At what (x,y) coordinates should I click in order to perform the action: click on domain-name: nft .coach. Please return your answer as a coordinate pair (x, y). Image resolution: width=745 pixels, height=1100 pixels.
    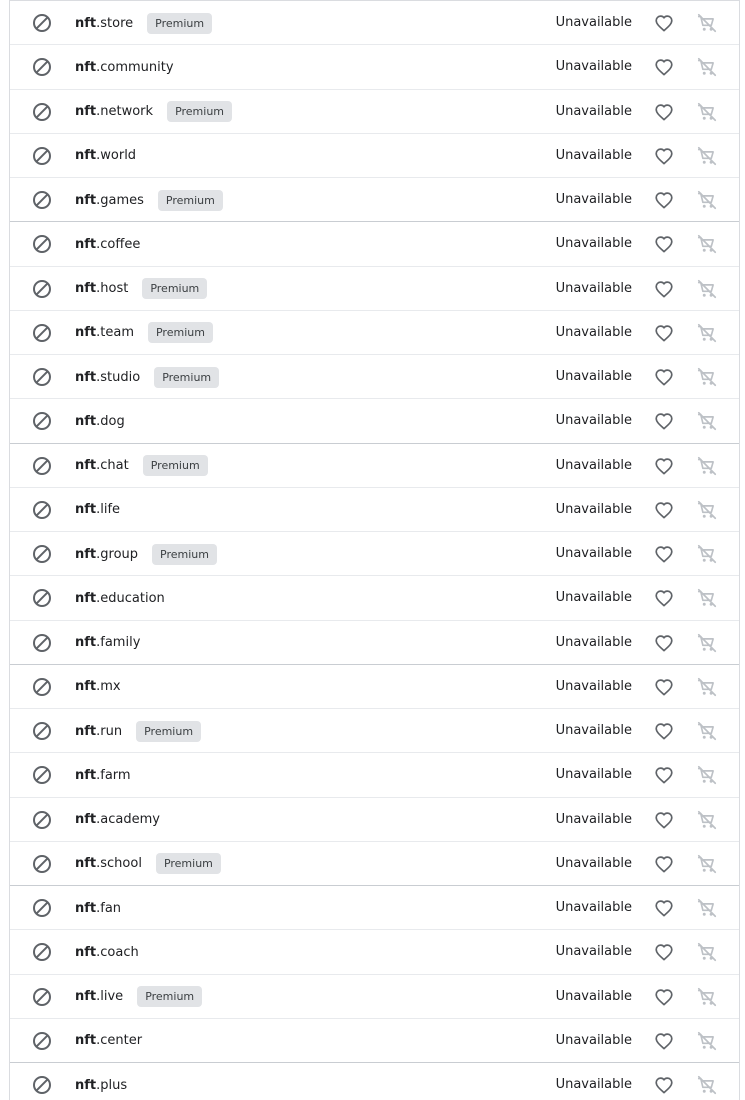
    Looking at the image, I should click on (107, 952).